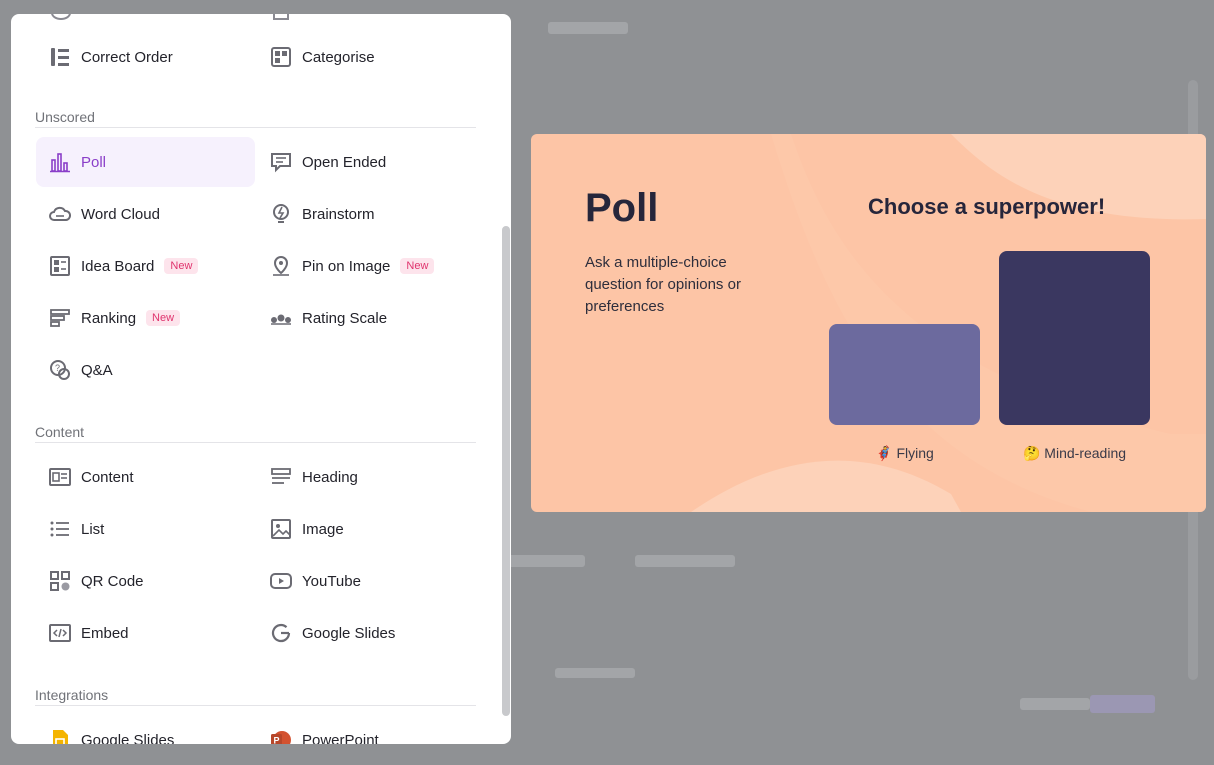 The image size is (1214, 765). I want to click on slide-type-ranking: Ranking New, so click(145, 318).